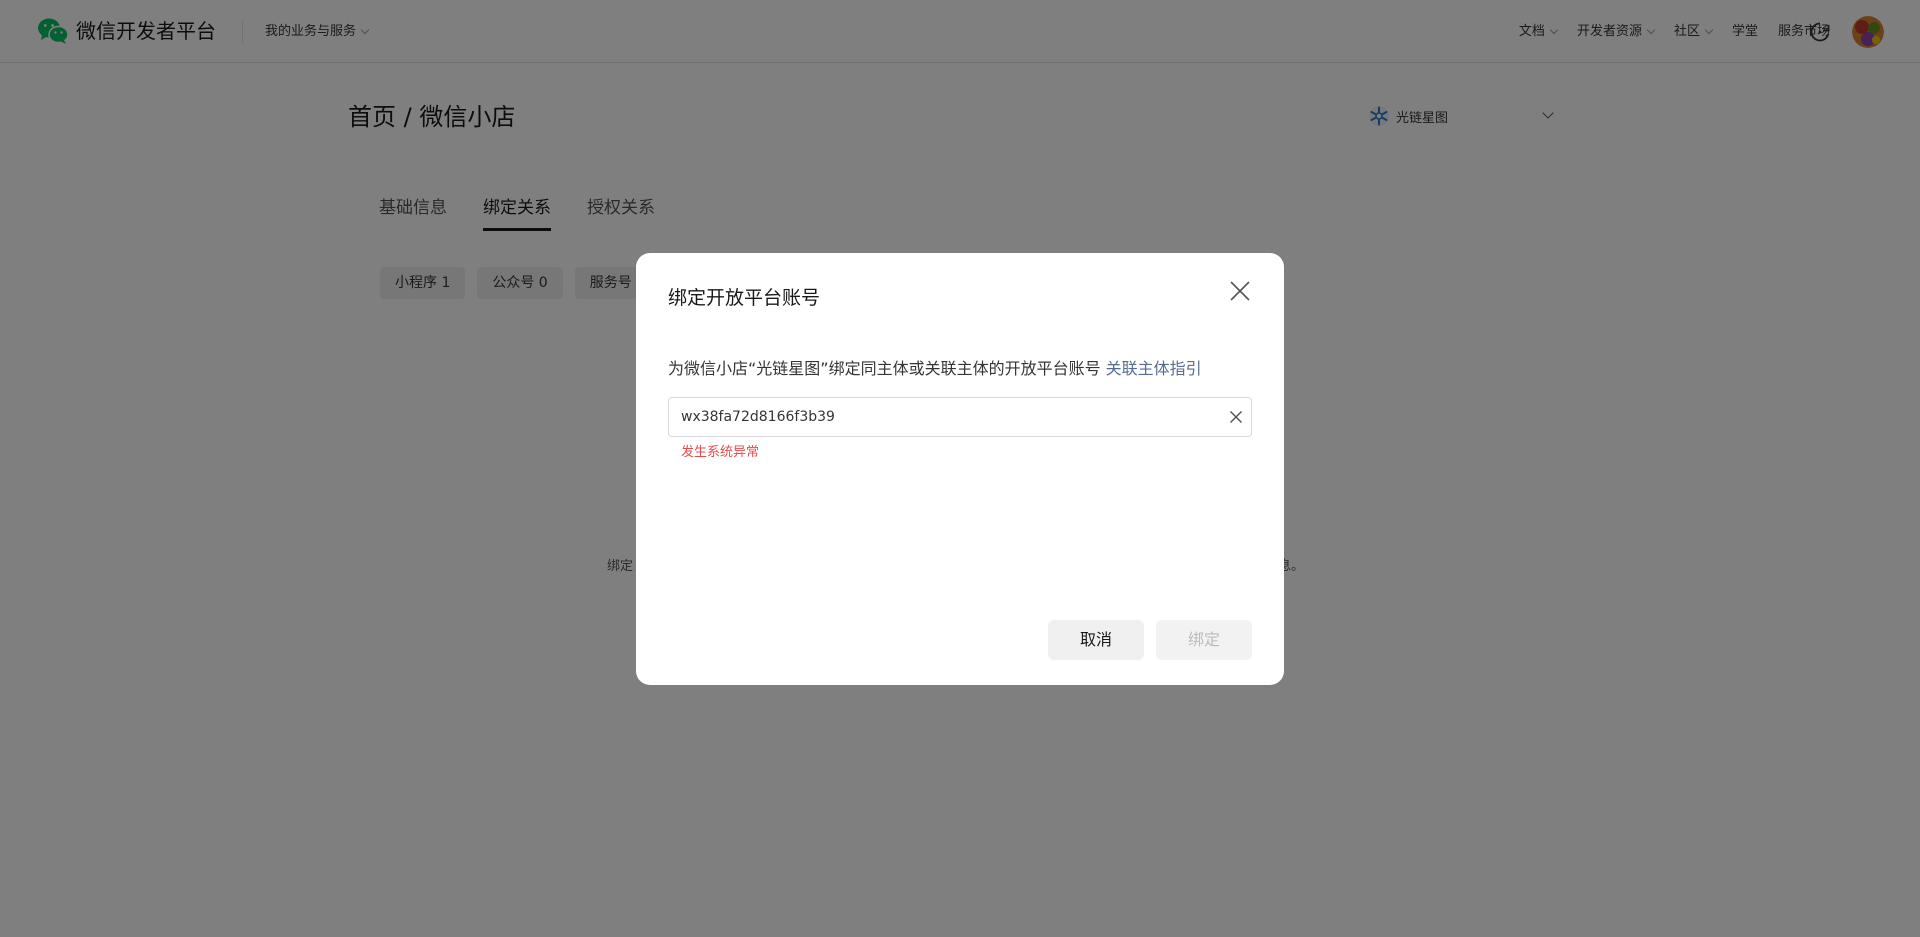 This screenshot has height=937, width=1920. I want to click on cancel-button: 取消, so click(1096, 640).